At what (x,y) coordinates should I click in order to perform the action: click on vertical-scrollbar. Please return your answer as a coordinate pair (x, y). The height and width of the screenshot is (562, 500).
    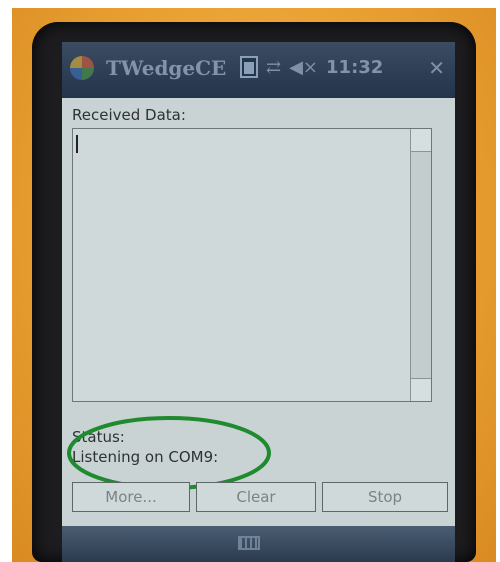
    Looking at the image, I should click on (420, 265).